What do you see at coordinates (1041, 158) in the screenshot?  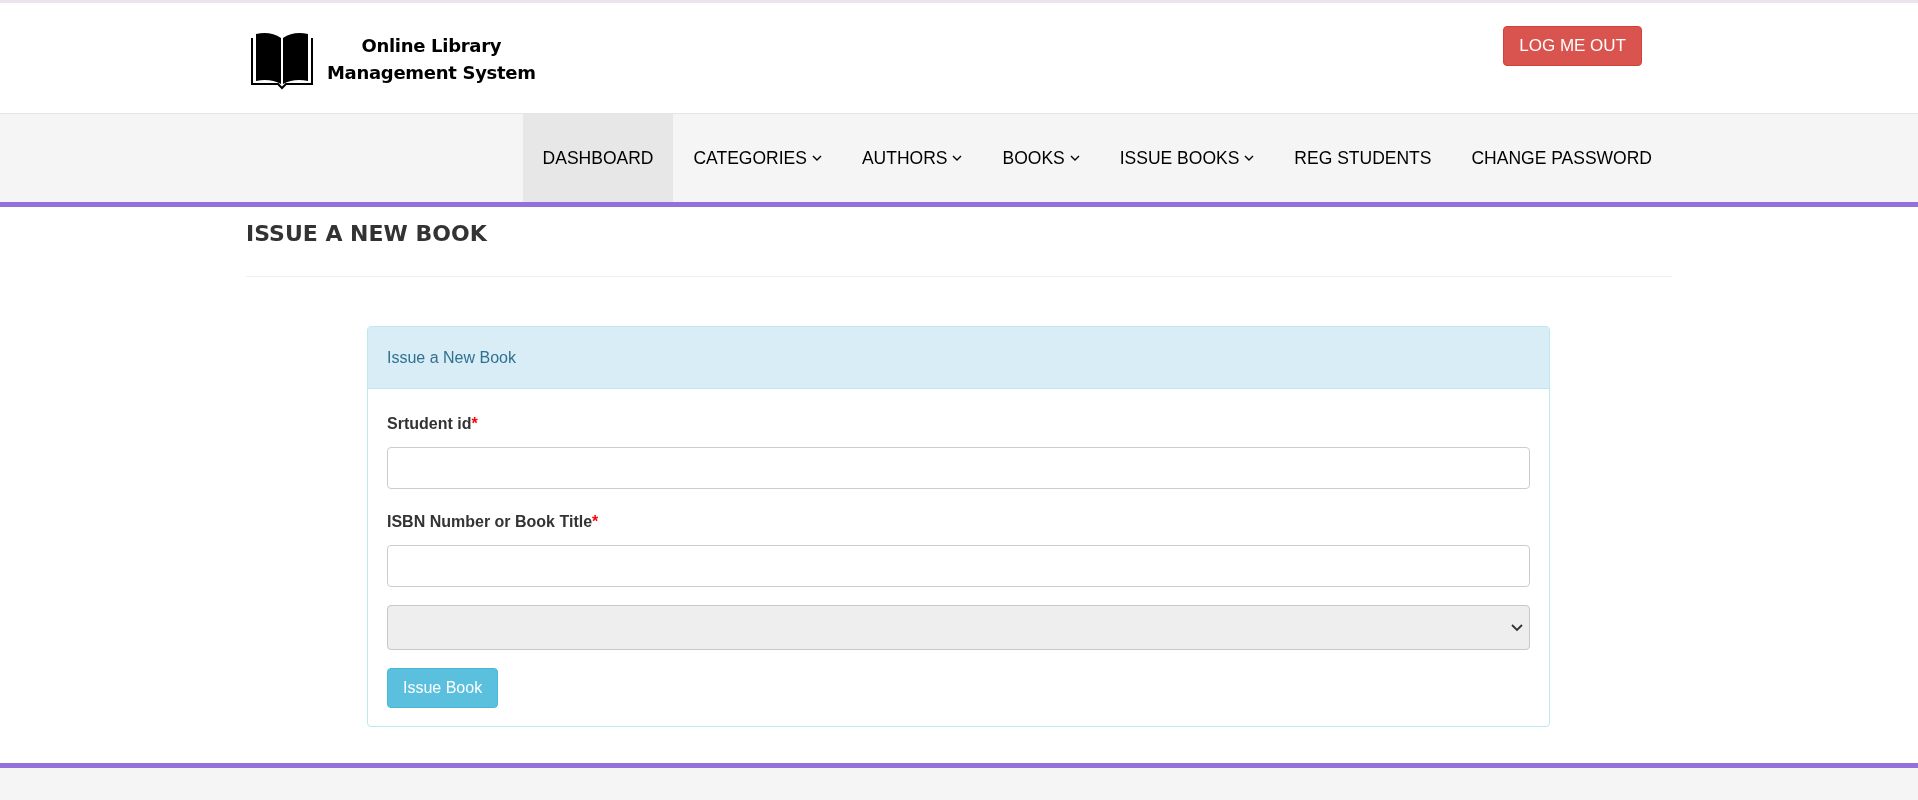 I see `nav-item: BOOKS` at bounding box center [1041, 158].